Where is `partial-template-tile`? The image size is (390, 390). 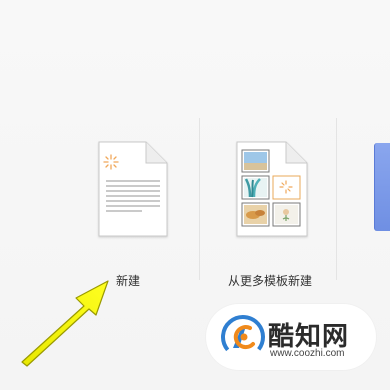
partial-template-tile is located at coordinates (382, 187).